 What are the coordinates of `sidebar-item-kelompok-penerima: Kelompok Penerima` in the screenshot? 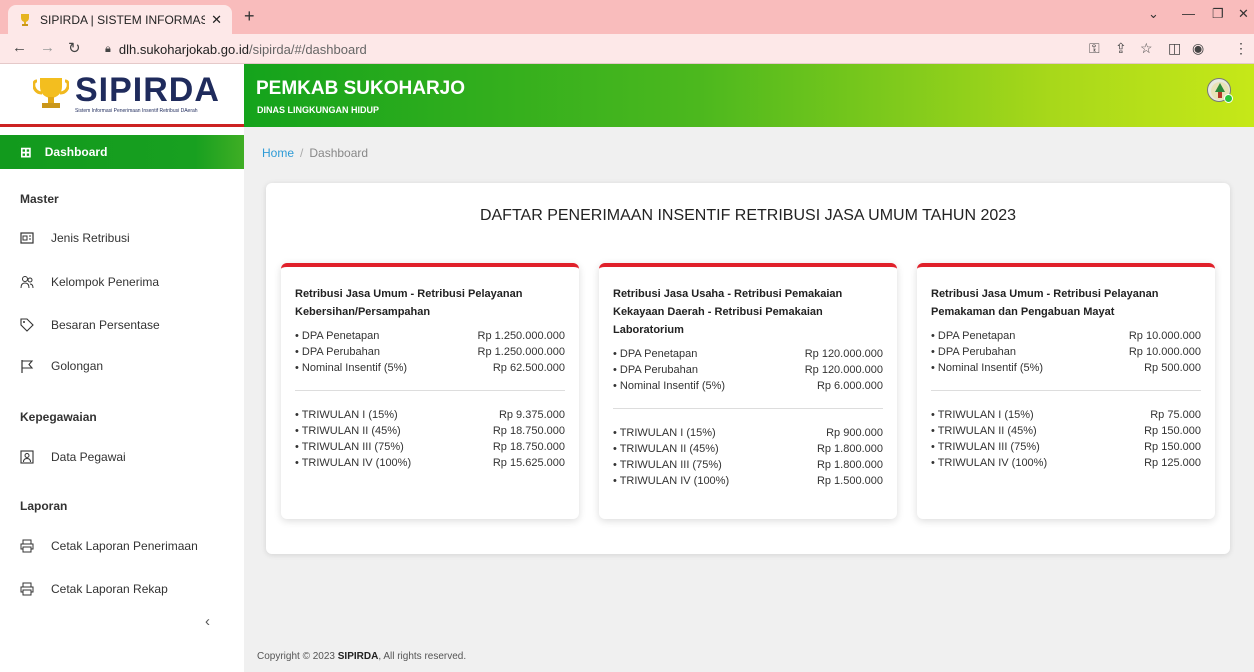 It's located at (89, 282).